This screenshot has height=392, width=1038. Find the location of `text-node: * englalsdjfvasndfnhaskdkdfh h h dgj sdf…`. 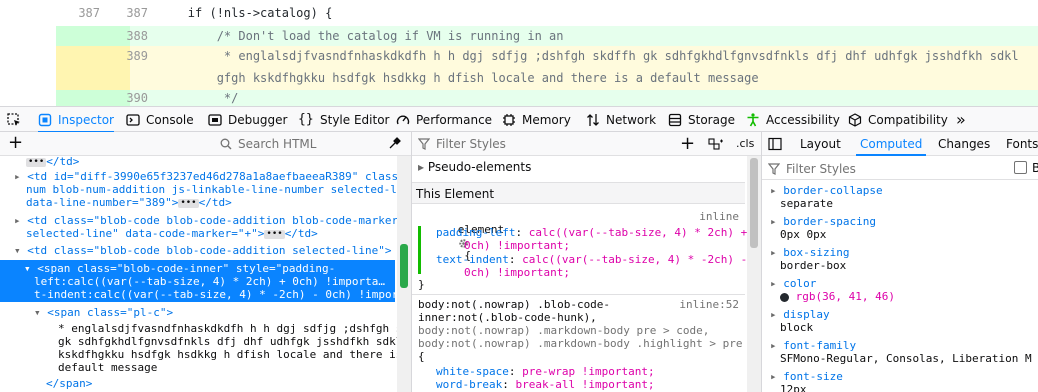

text-node: * englalsdjfvasndfnhaskdkdfh h h dgj sdf… is located at coordinates (234, 328).